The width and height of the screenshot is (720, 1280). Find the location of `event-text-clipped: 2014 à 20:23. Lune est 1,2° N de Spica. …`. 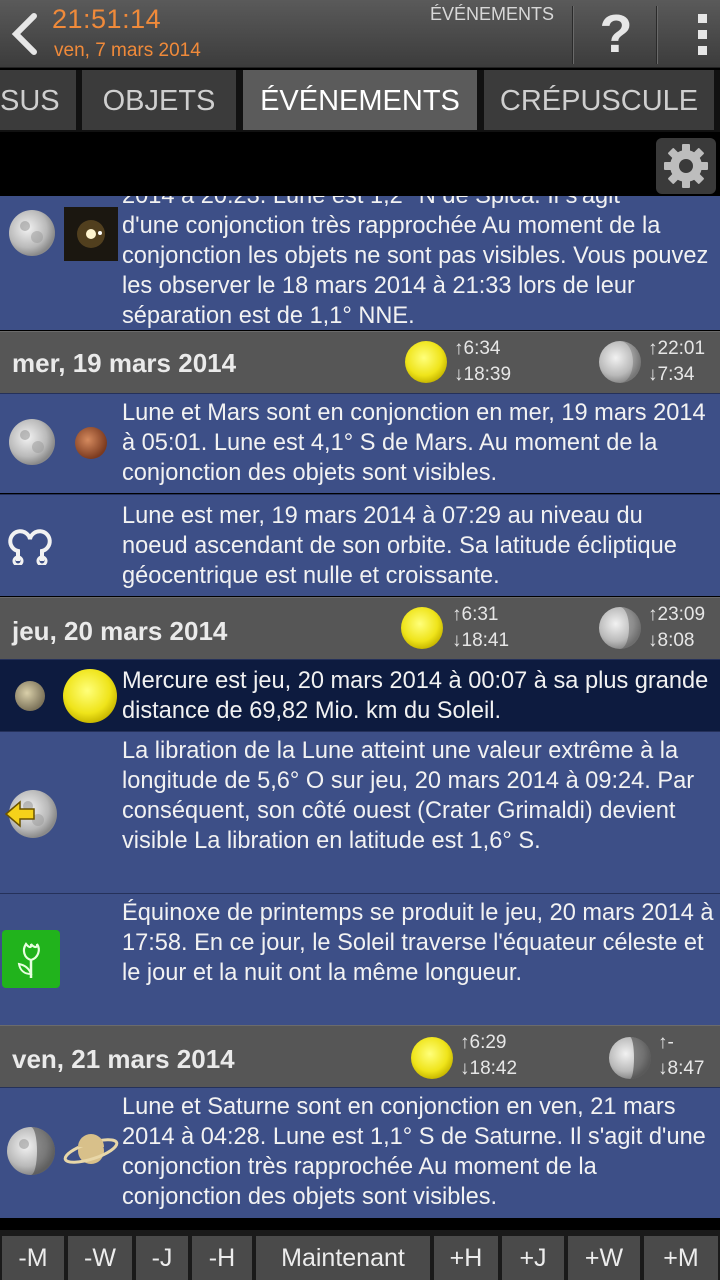

event-text-clipped: 2014 à 20:23. Lune est 1,2° N de Spica. … is located at coordinates (371, 202).